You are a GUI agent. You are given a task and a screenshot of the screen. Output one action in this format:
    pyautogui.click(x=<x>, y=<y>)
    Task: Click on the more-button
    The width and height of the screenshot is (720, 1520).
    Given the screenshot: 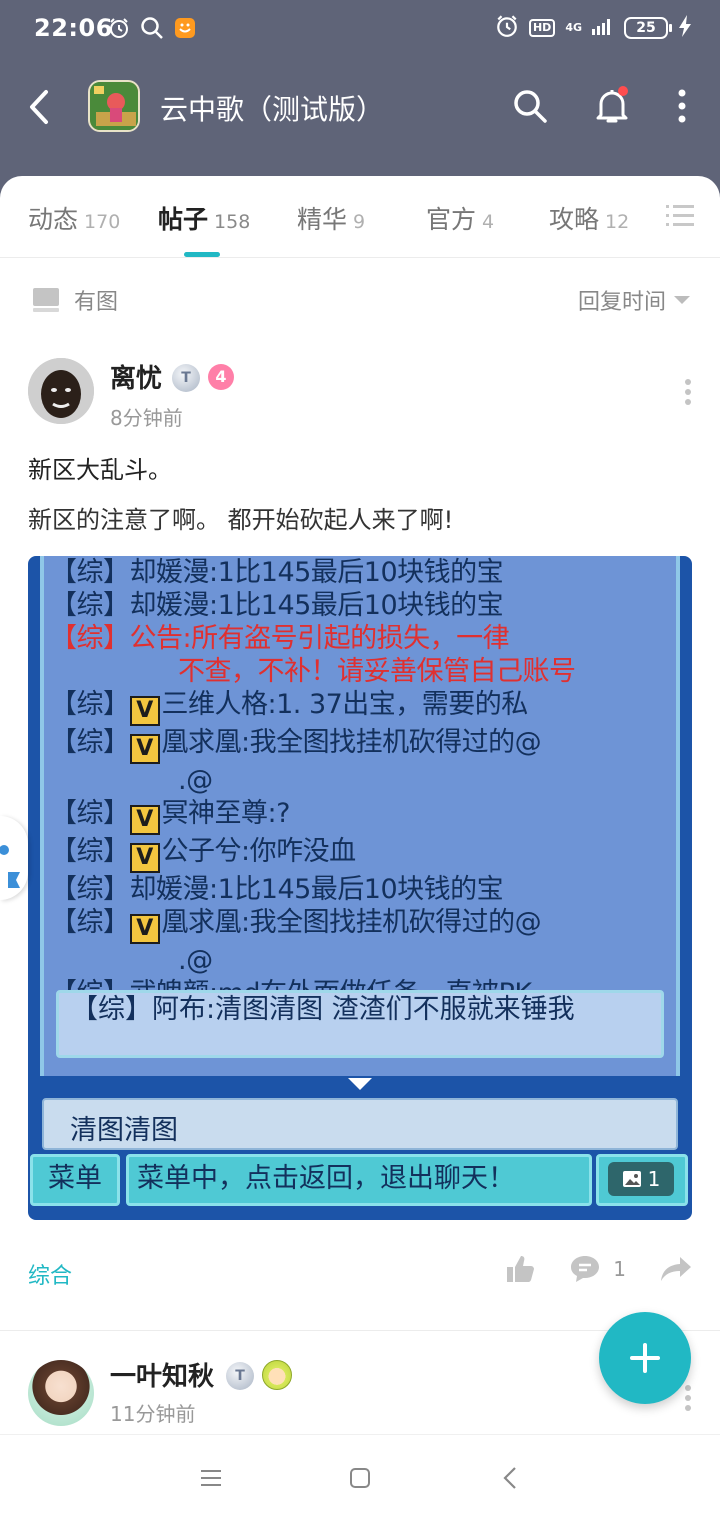 What is the action you would take?
    pyautogui.click(x=682, y=106)
    